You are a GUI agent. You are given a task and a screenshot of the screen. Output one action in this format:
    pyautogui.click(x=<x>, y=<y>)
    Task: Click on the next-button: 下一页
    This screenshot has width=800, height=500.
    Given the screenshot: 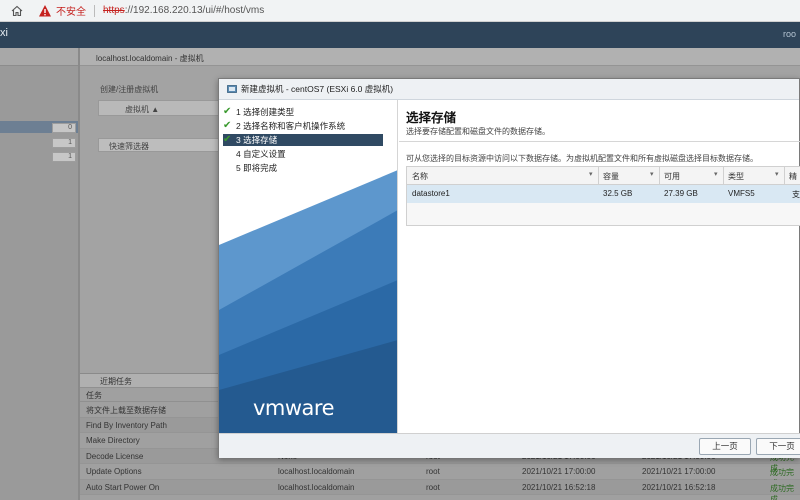 What is the action you would take?
    pyautogui.click(x=778, y=446)
    